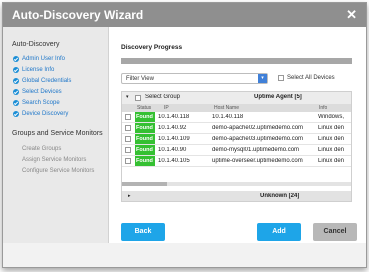 This screenshot has height=272, width=369. I want to click on select-group-checkbox, so click(138, 98).